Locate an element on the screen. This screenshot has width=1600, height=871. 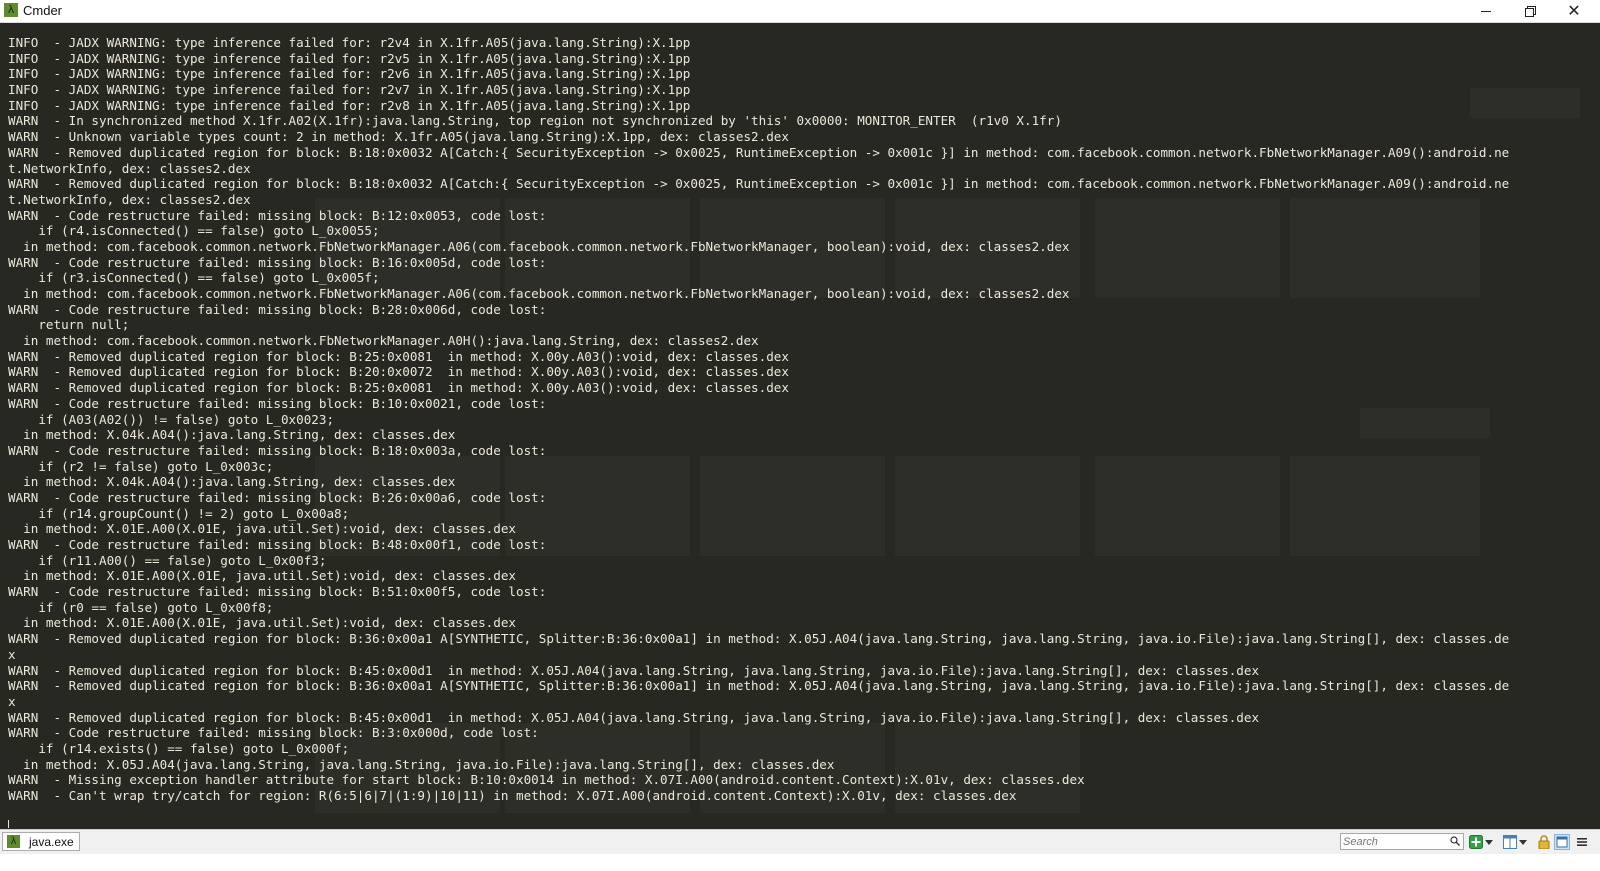
lambda-tab-icon: λ is located at coordinates (13, 841).